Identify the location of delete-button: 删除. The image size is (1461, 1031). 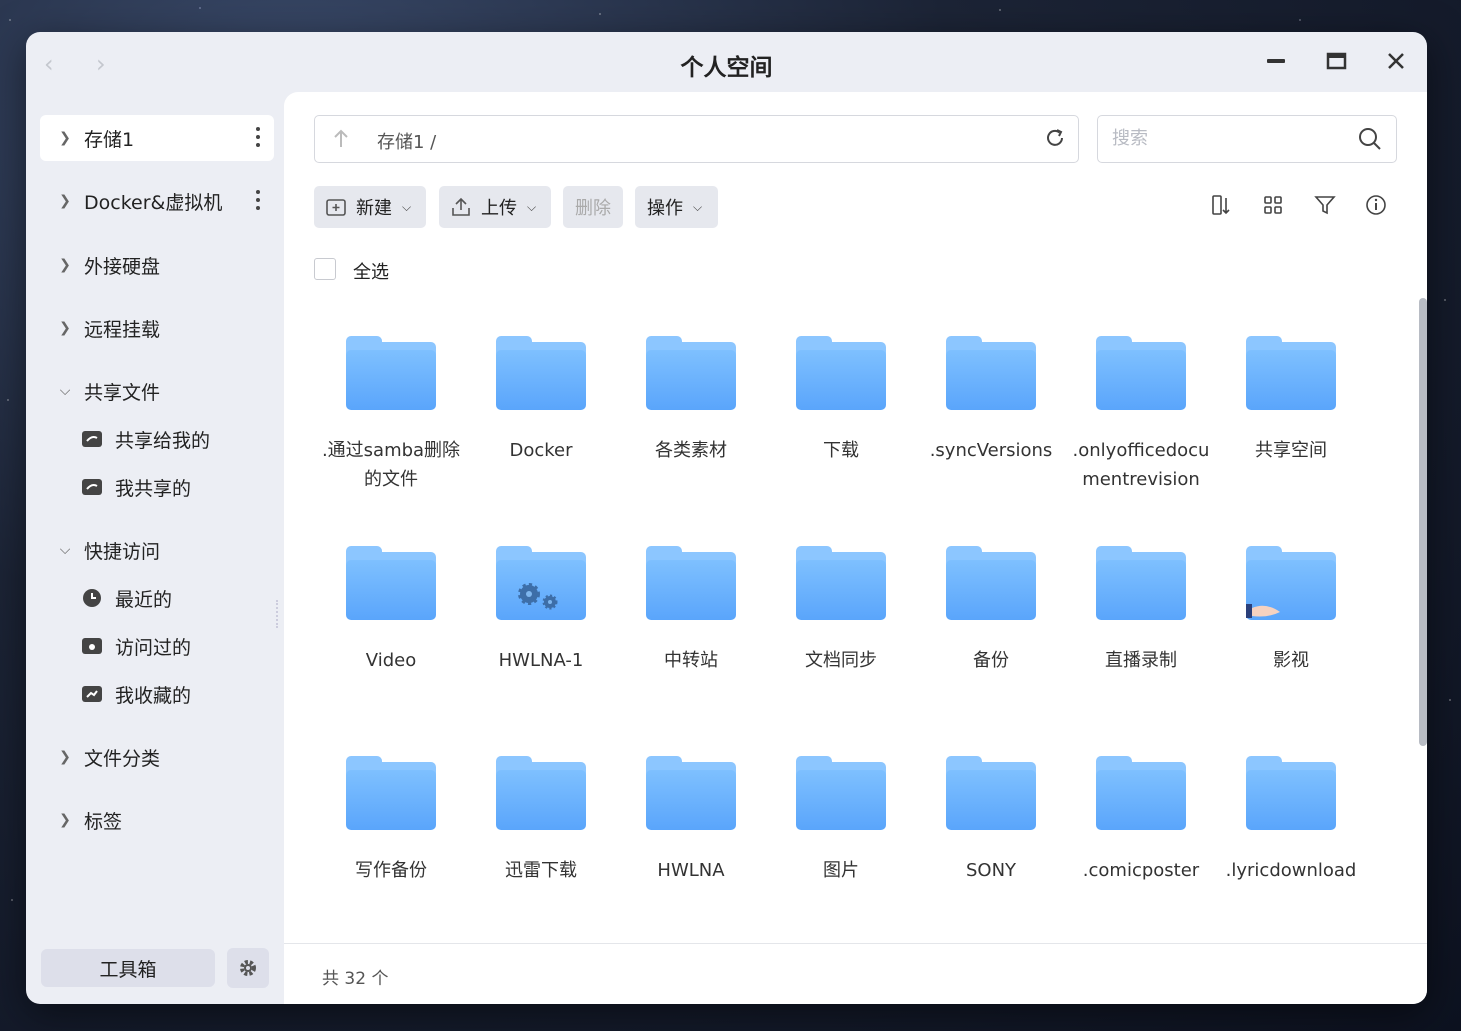
(593, 207).